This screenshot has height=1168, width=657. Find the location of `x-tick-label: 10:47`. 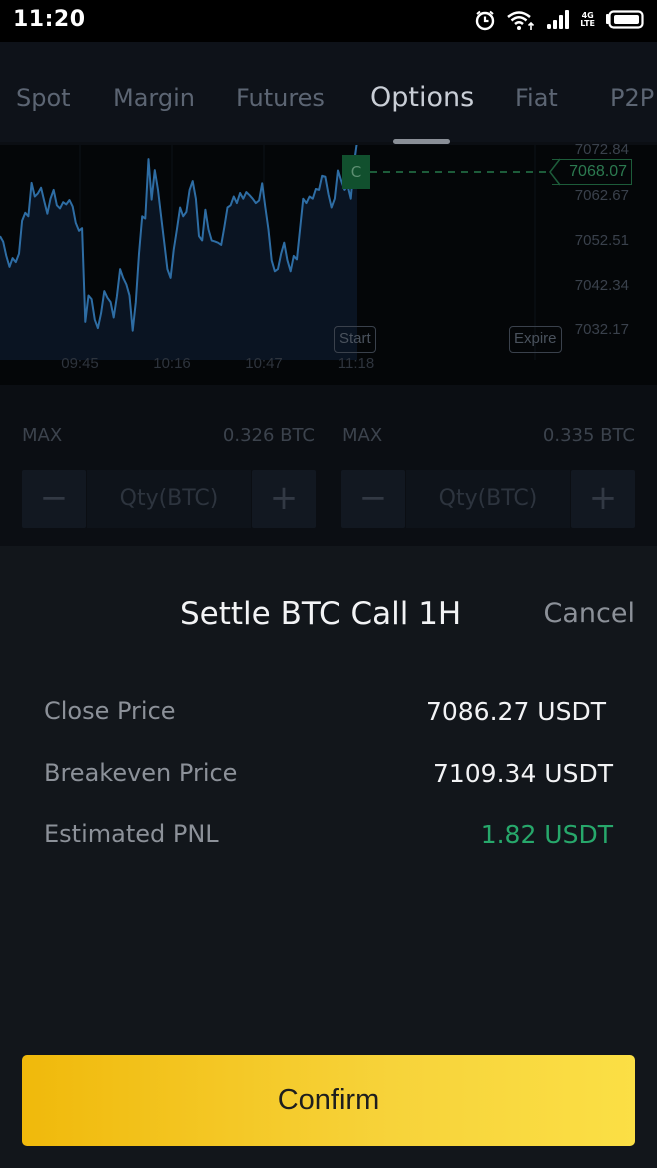

x-tick-label: 10:47 is located at coordinates (264, 363).